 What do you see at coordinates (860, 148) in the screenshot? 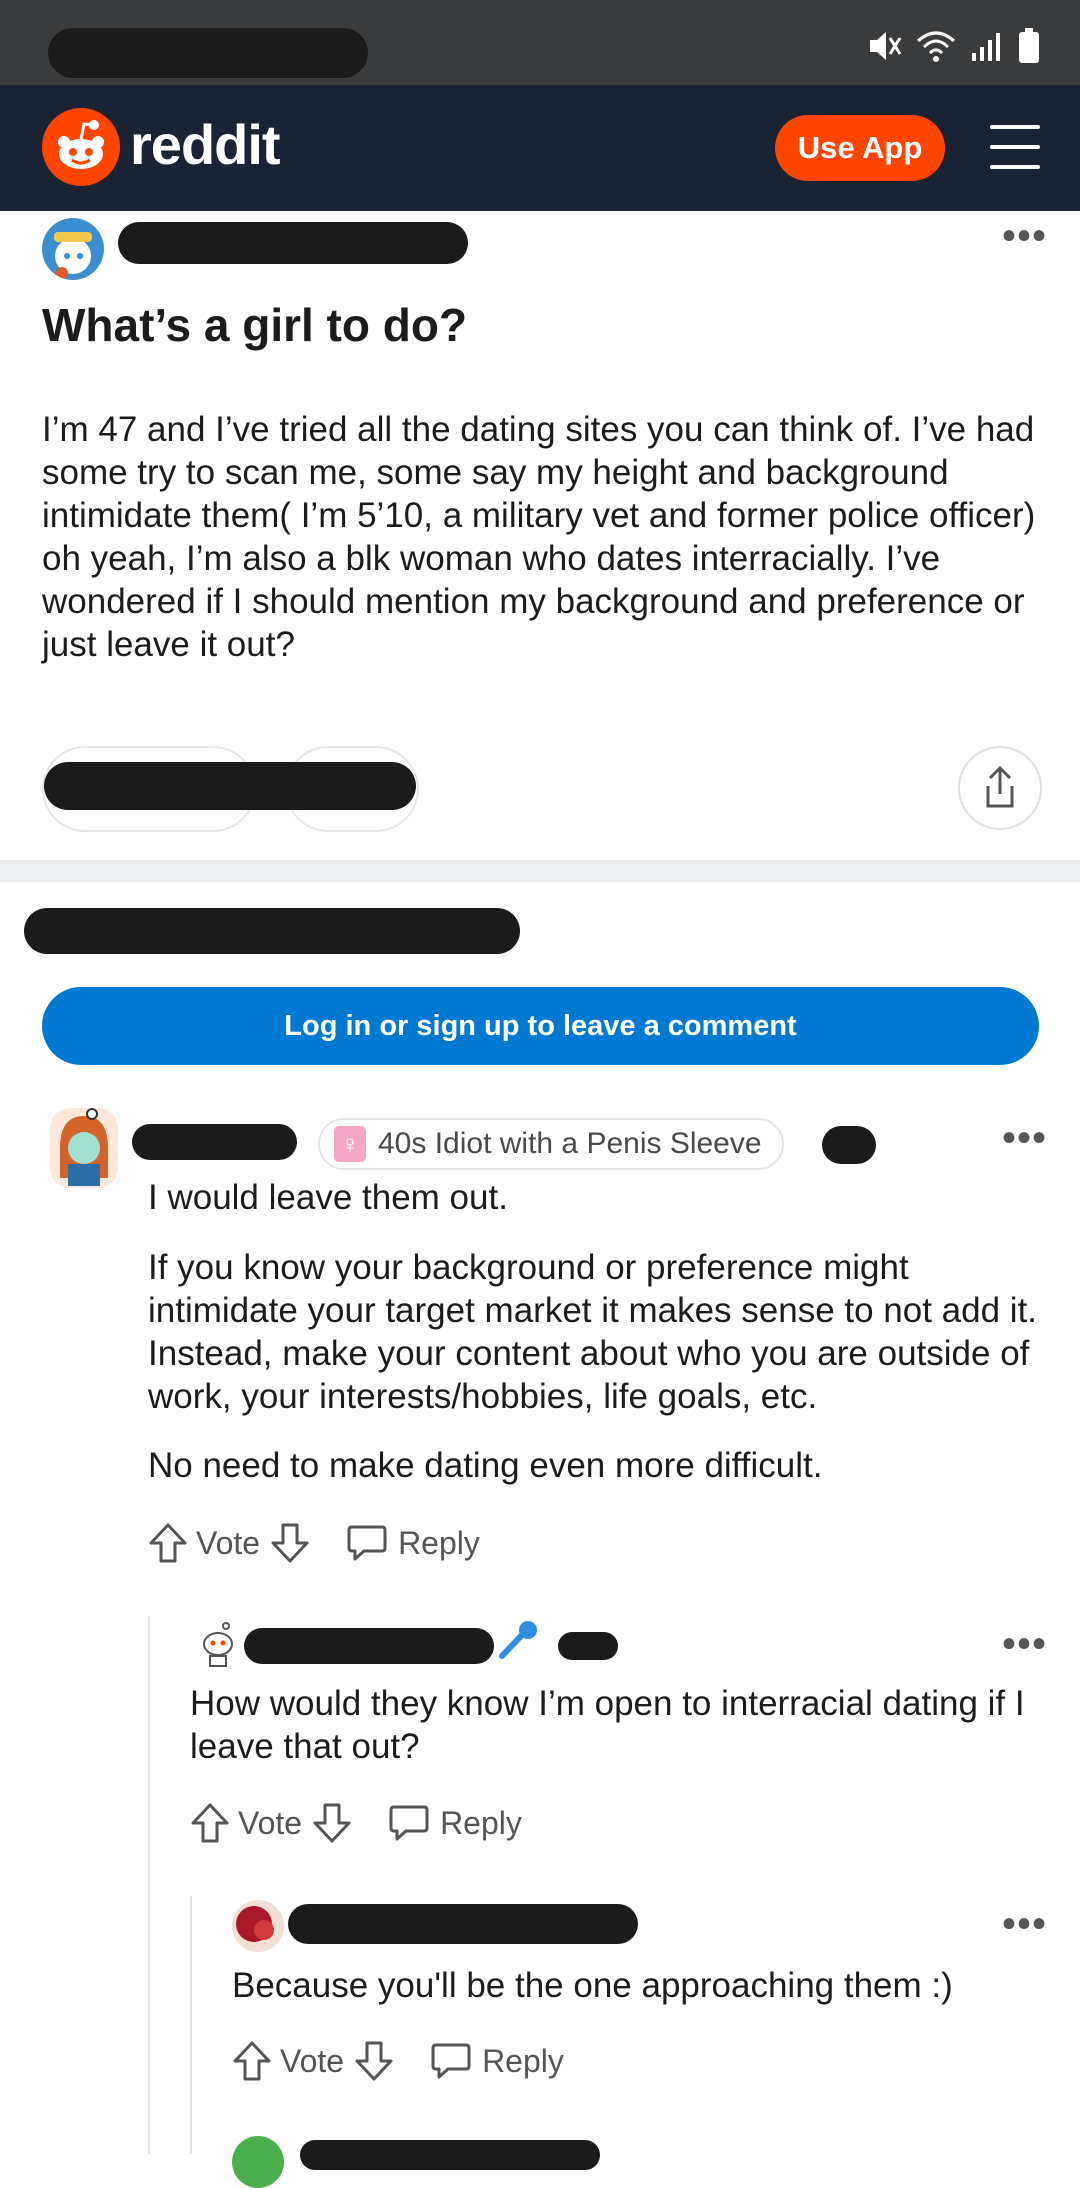
I see `use-app-button: Use App` at bounding box center [860, 148].